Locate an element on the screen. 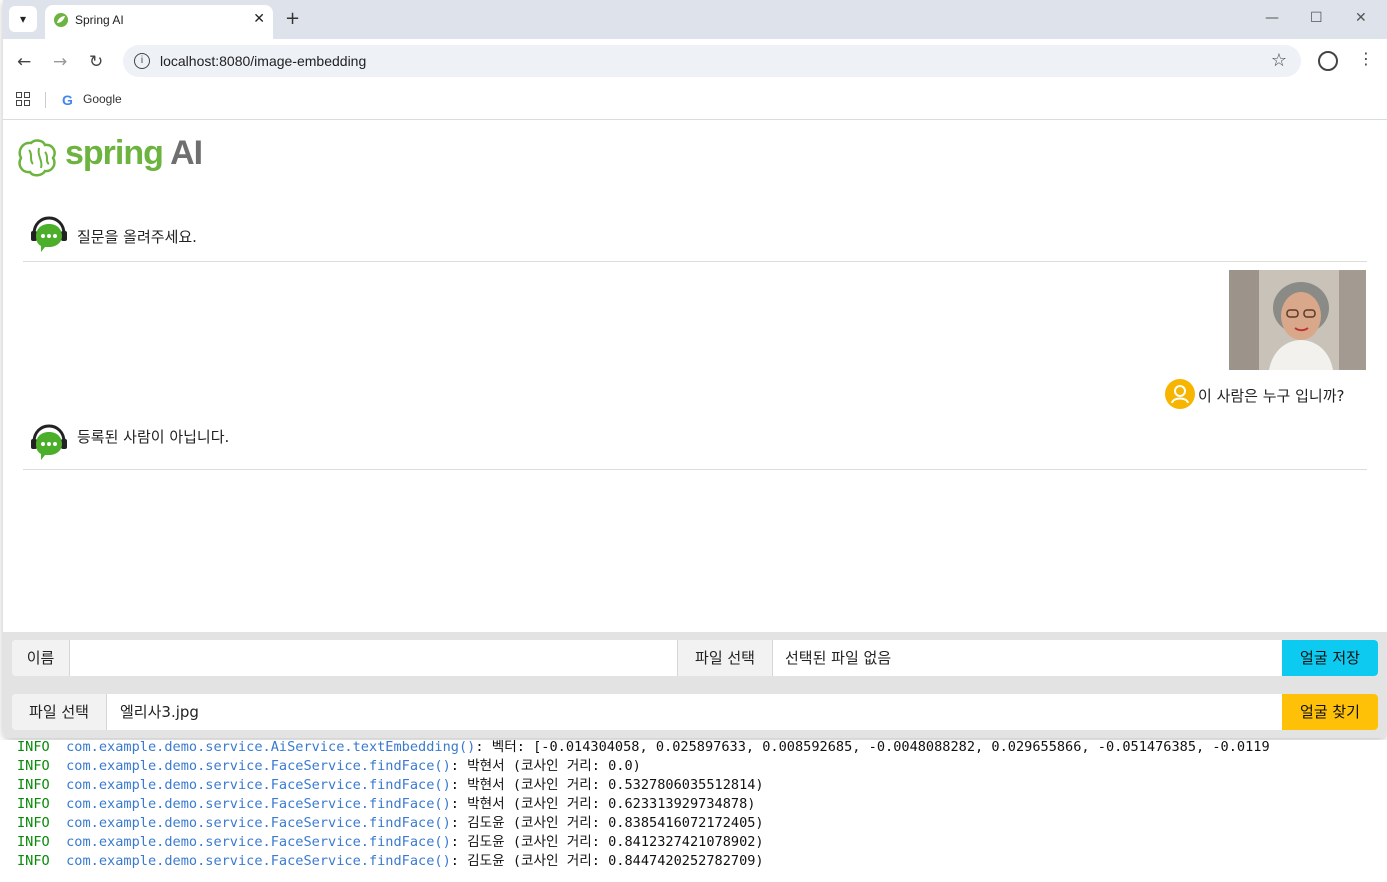 Image resolution: width=1387 pixels, height=882 pixels. user-icon is located at coordinates (1180, 394).